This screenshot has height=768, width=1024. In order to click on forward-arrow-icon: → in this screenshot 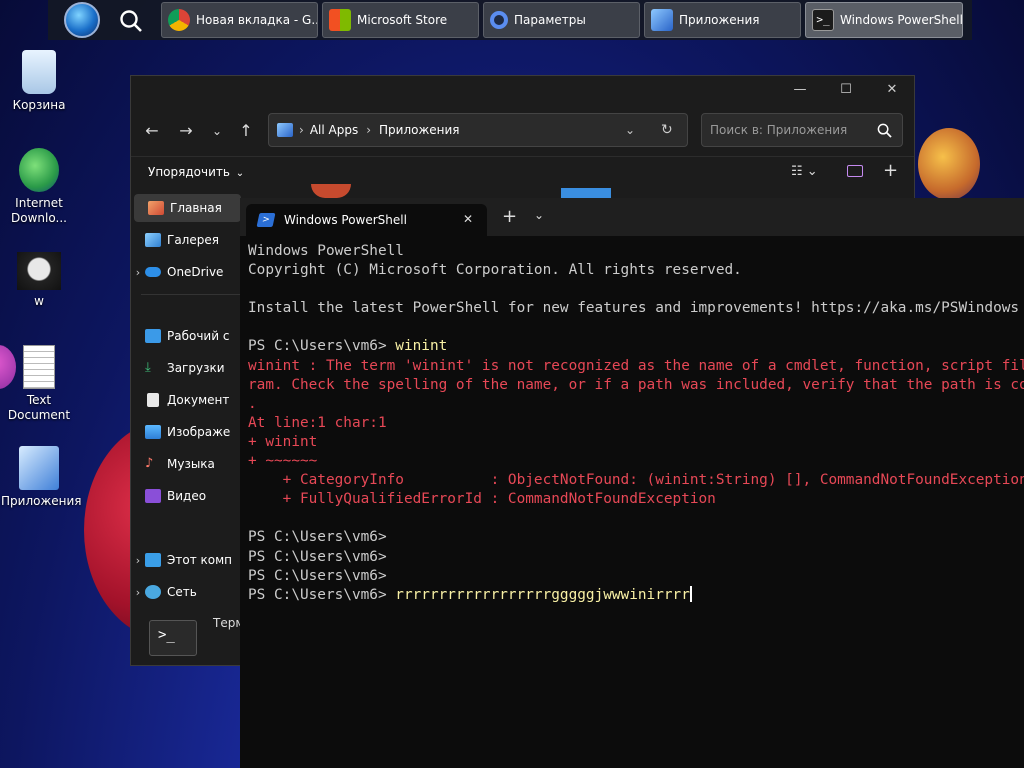, I will do `click(186, 131)`.